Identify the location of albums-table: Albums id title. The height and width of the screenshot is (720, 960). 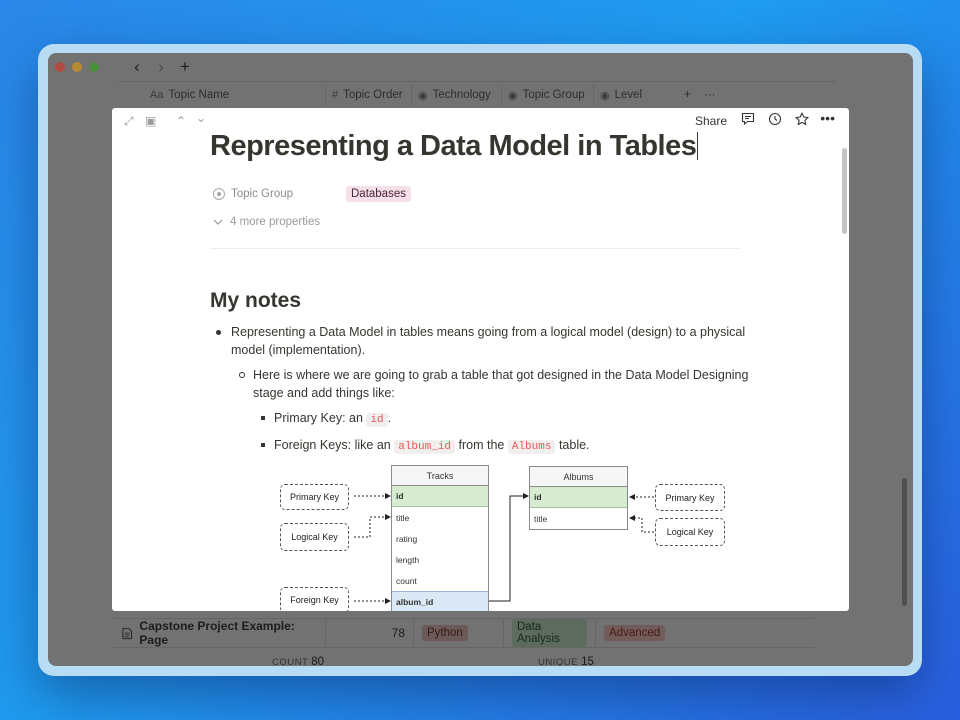
(578, 498).